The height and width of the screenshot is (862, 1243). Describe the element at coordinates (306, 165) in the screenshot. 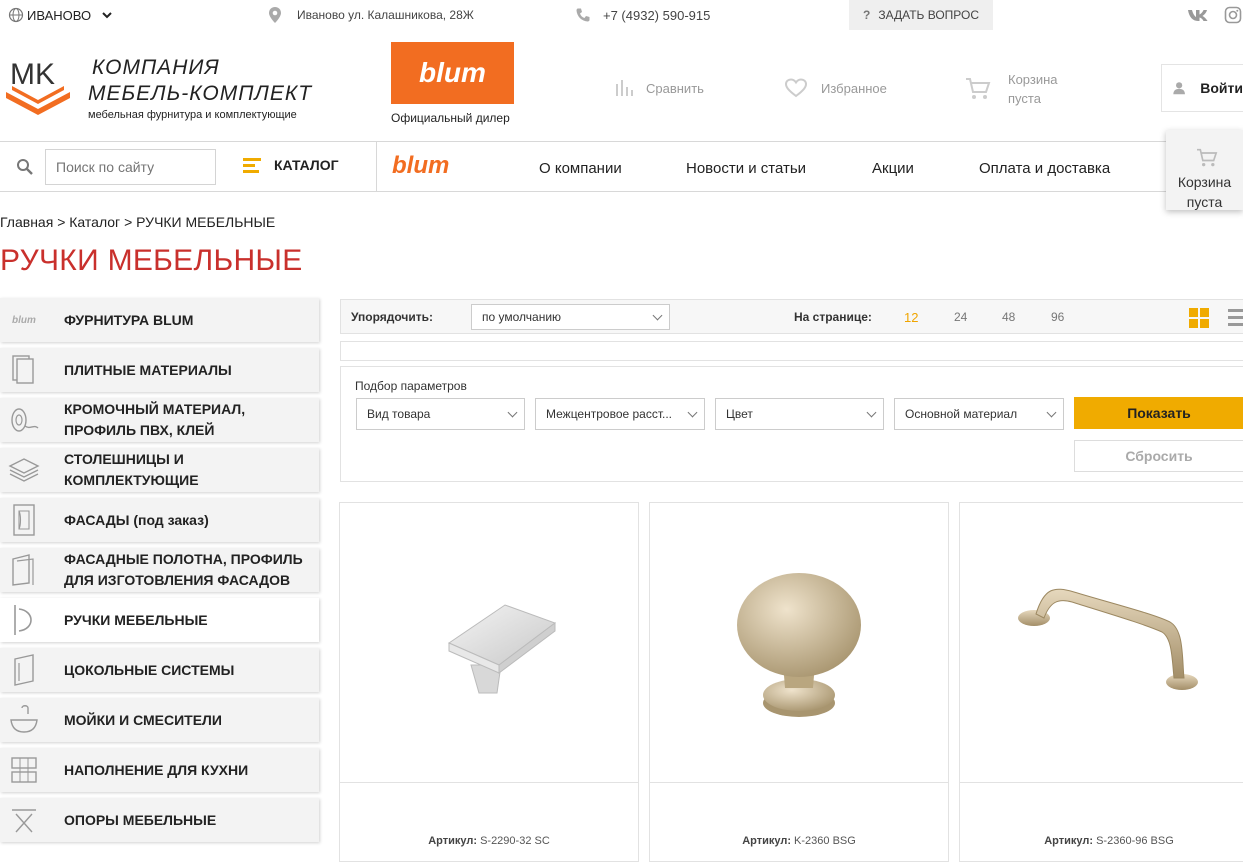

I see `catalog-label: КАТАЛОГ` at that location.